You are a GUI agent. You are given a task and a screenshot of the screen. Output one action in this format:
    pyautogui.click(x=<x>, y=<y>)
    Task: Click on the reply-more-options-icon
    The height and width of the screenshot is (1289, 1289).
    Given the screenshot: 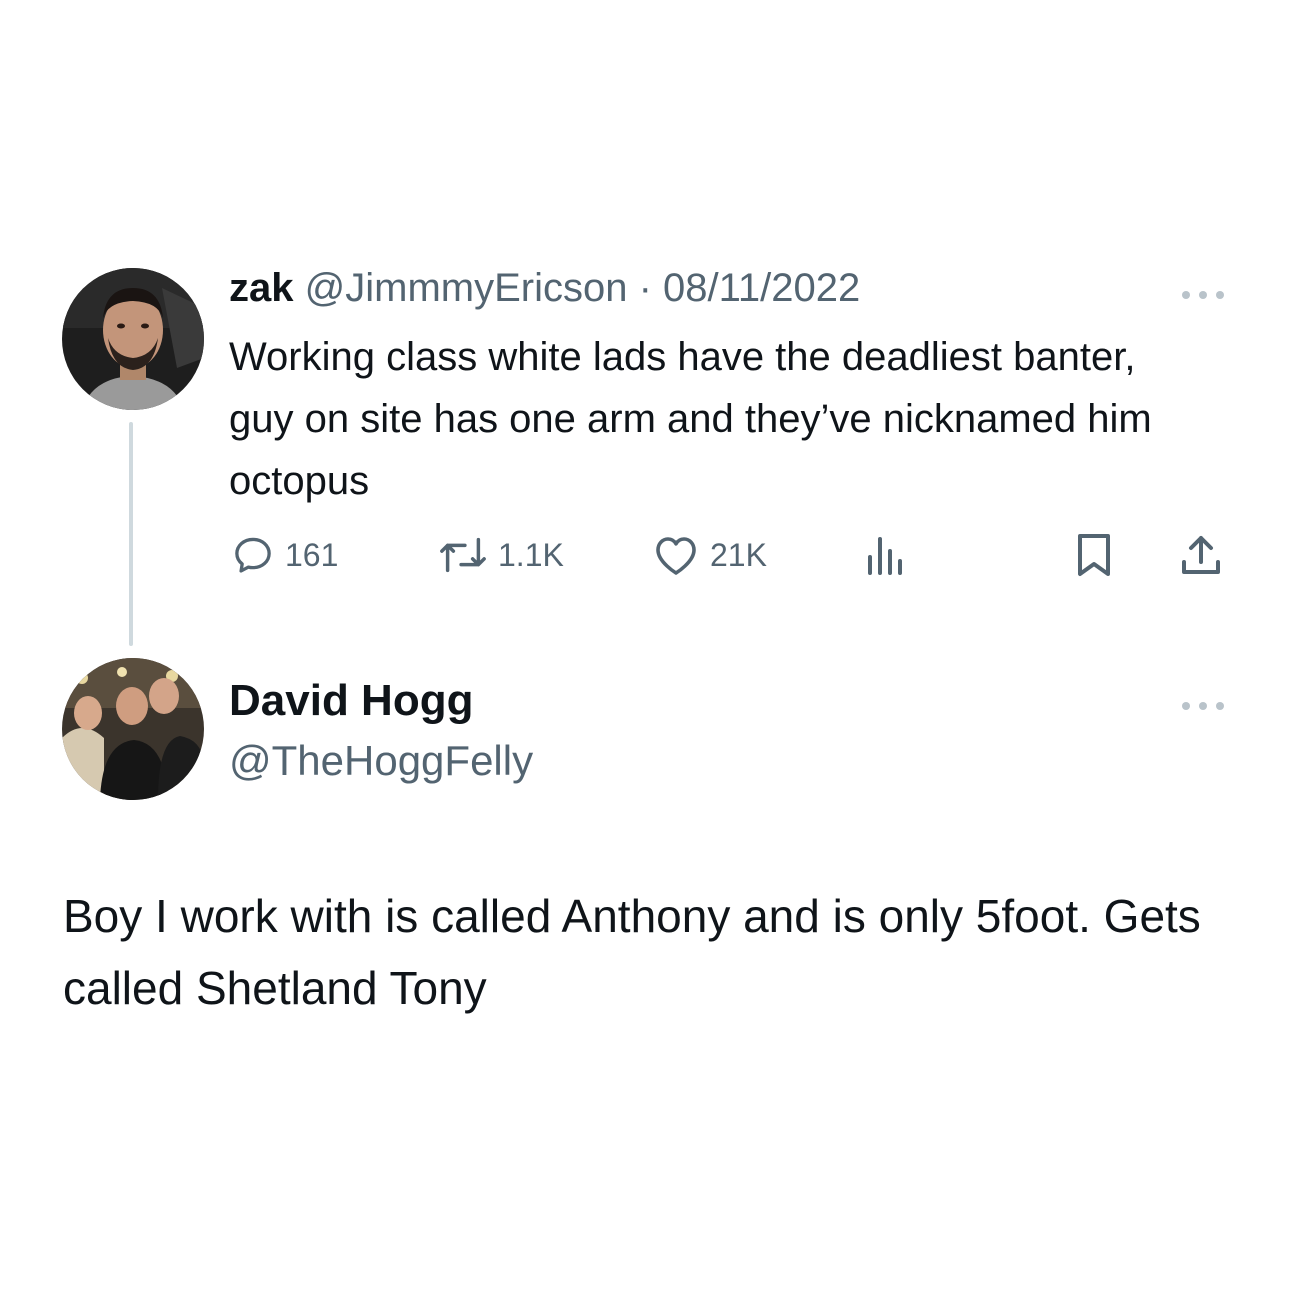 What is the action you would take?
    pyautogui.click(x=1203, y=703)
    